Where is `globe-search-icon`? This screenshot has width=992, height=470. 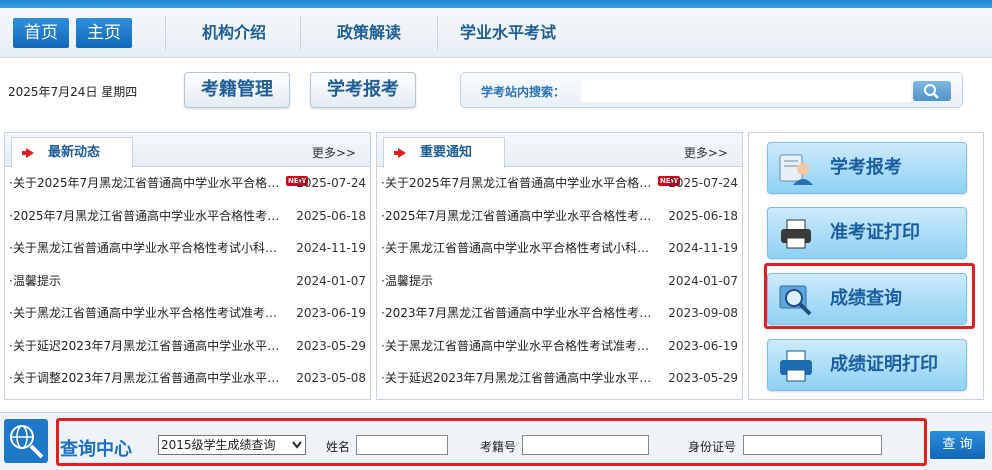 globe-search-icon is located at coordinates (26, 441).